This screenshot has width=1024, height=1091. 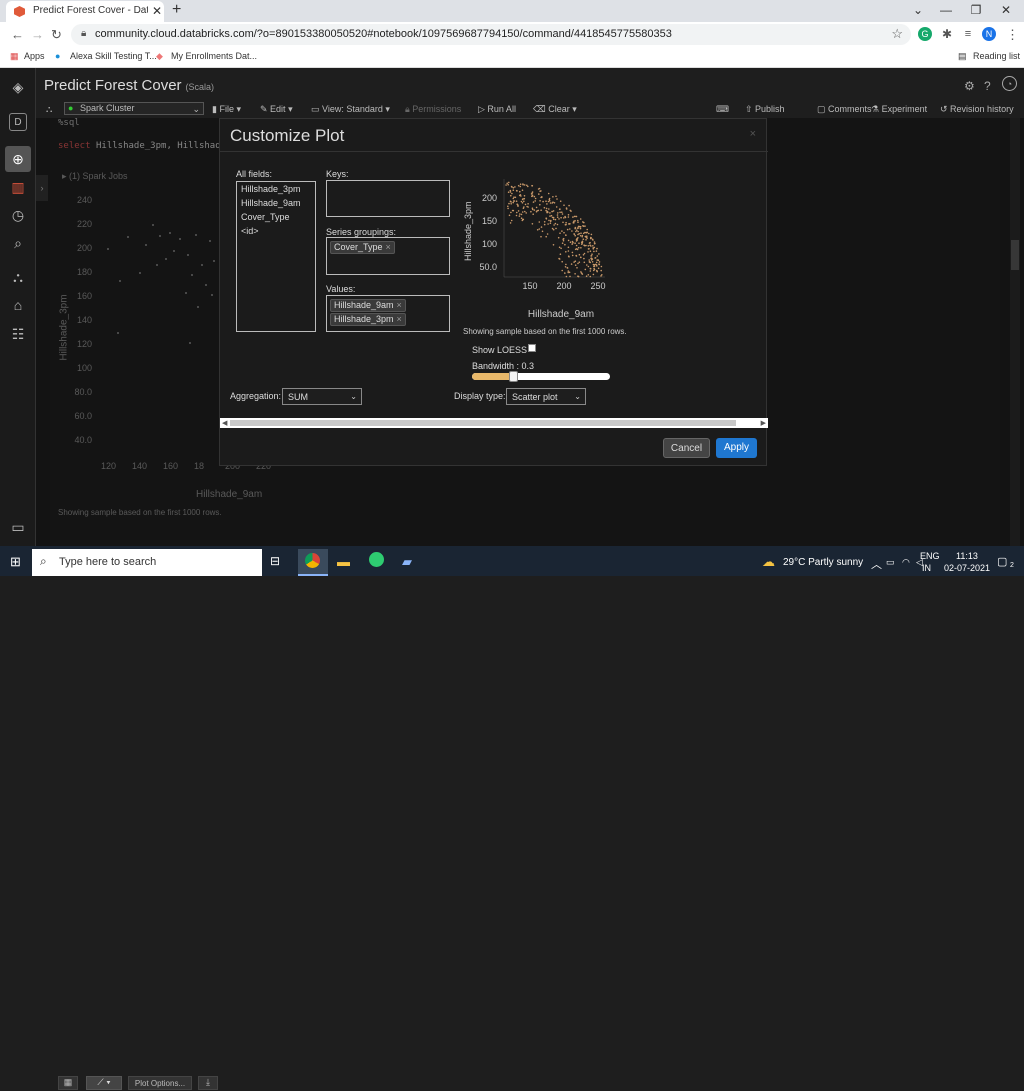 I want to click on clear-menu: ⌫ Clear ▾, so click(x=555, y=109).